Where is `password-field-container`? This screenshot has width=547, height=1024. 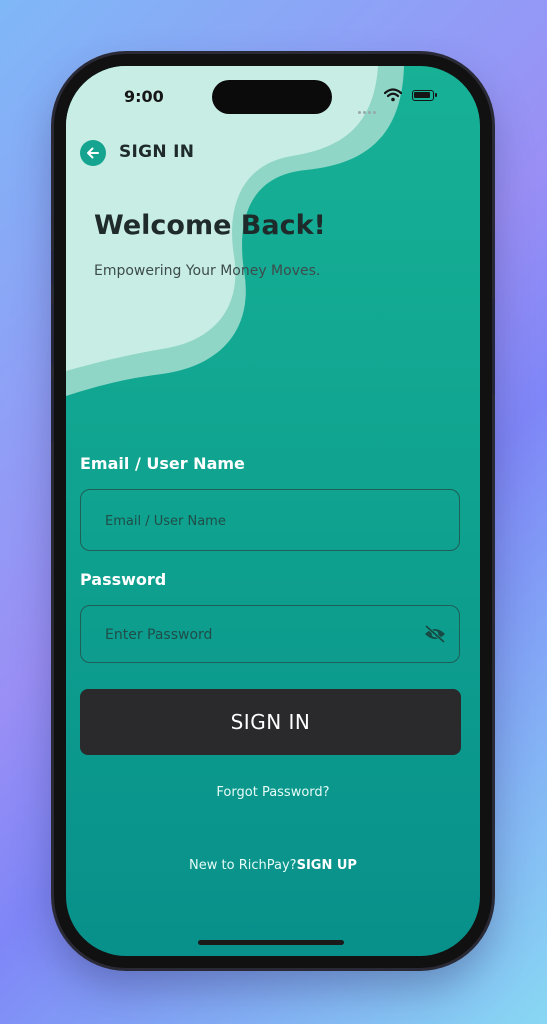
password-field-container is located at coordinates (270, 634).